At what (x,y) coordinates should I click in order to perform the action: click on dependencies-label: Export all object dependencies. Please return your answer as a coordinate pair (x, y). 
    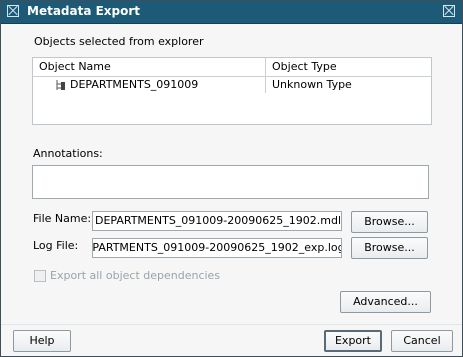
    Looking at the image, I should click on (135, 275).